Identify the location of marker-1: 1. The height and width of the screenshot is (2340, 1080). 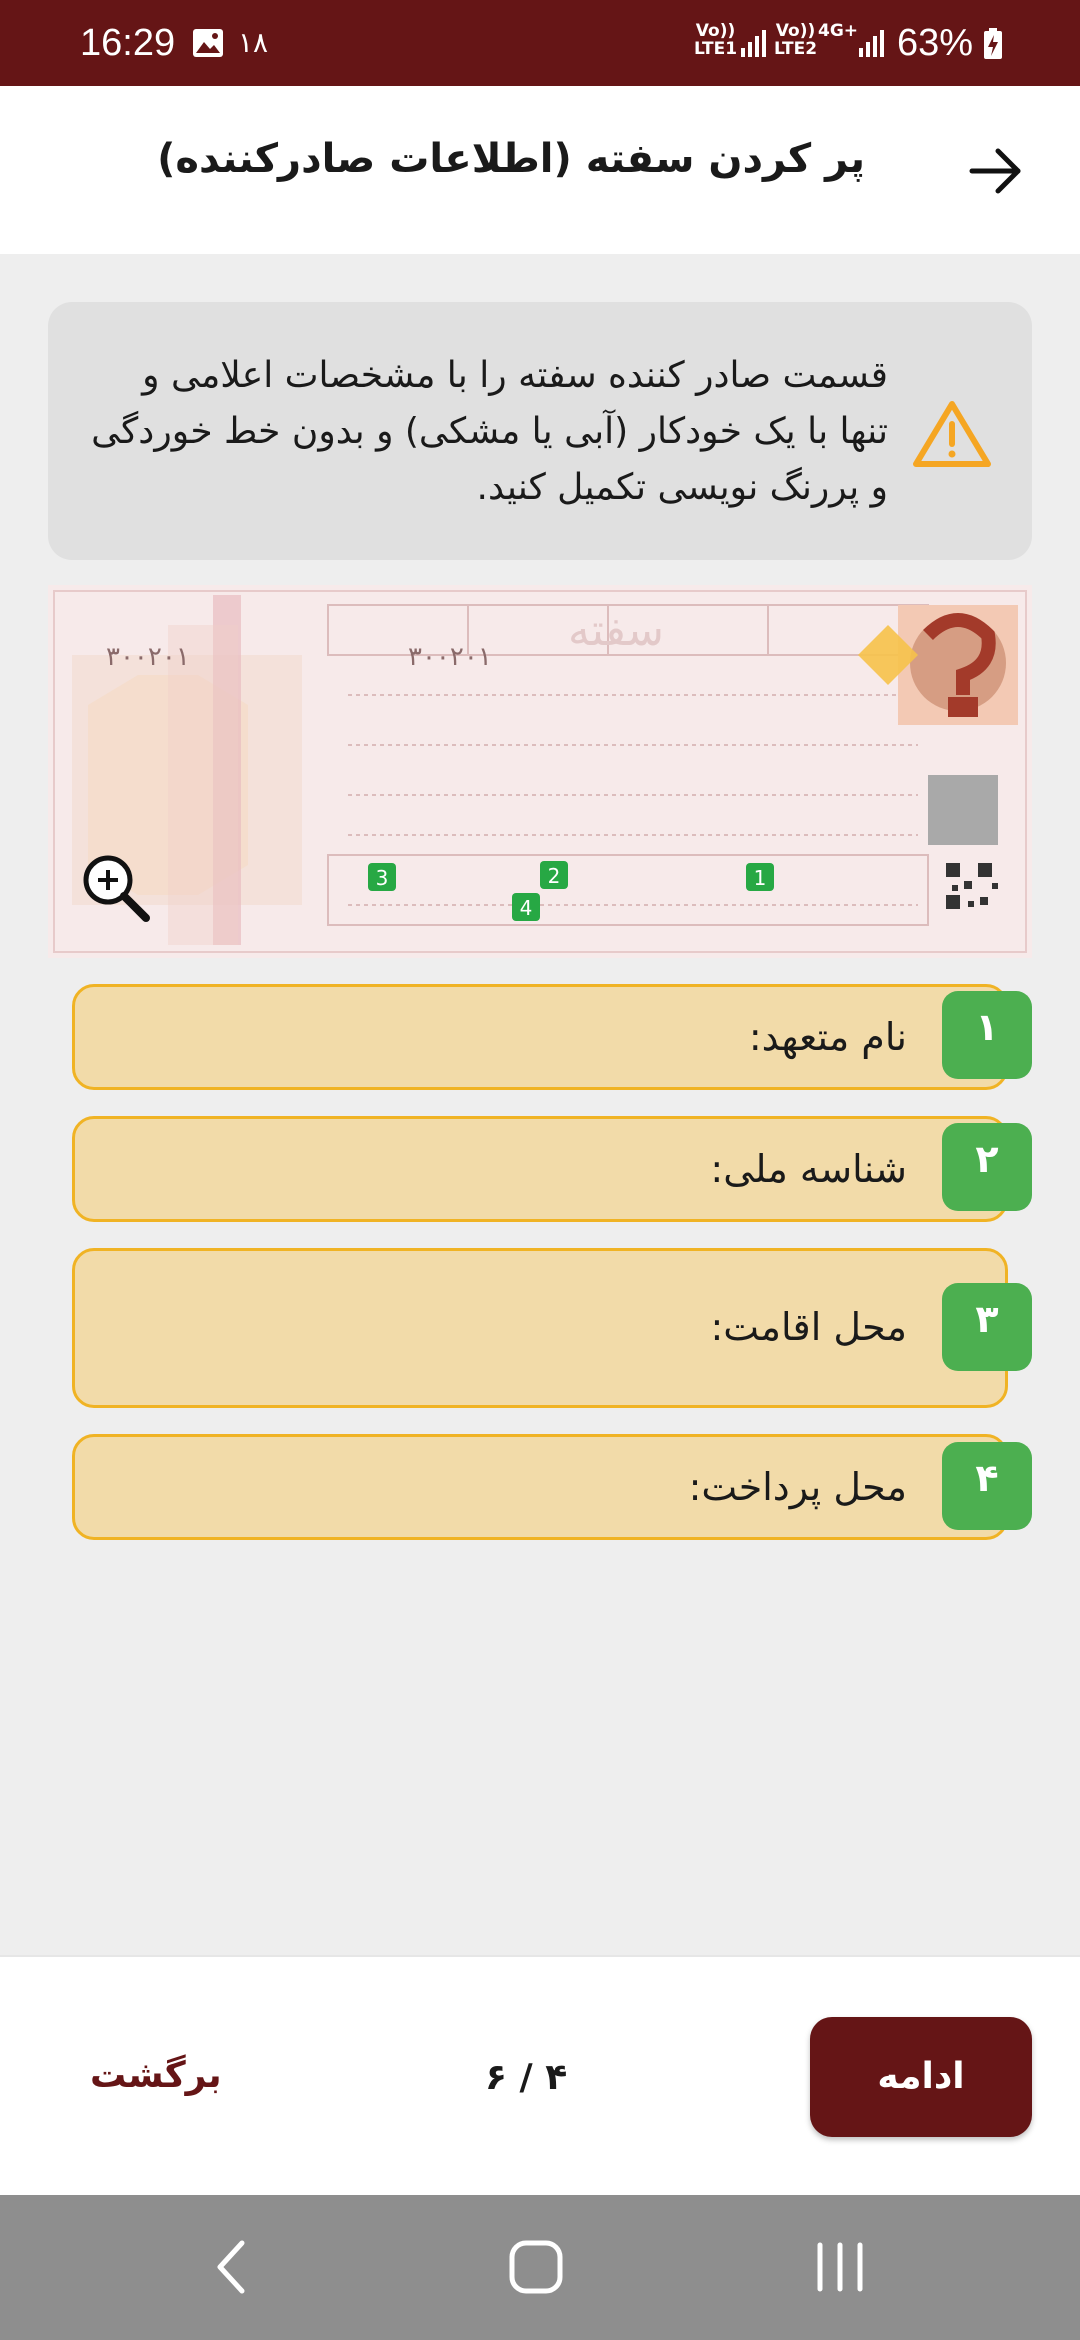
(760, 877).